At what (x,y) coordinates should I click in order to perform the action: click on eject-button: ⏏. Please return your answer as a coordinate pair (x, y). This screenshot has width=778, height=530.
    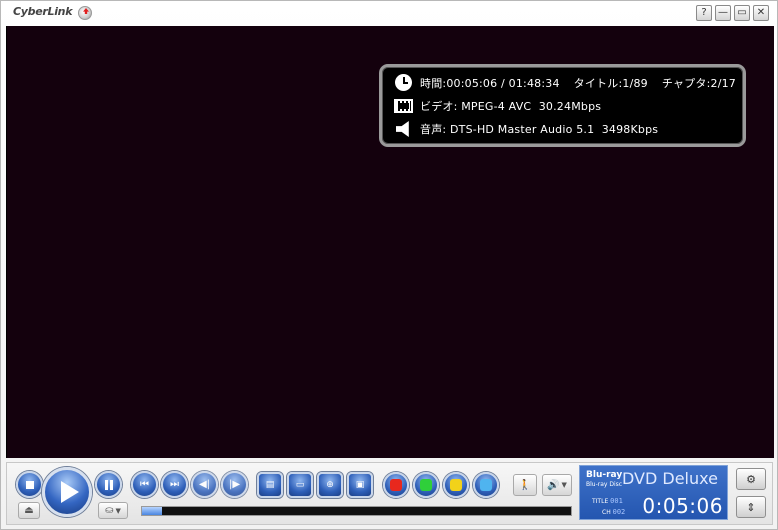
    Looking at the image, I should click on (29, 510).